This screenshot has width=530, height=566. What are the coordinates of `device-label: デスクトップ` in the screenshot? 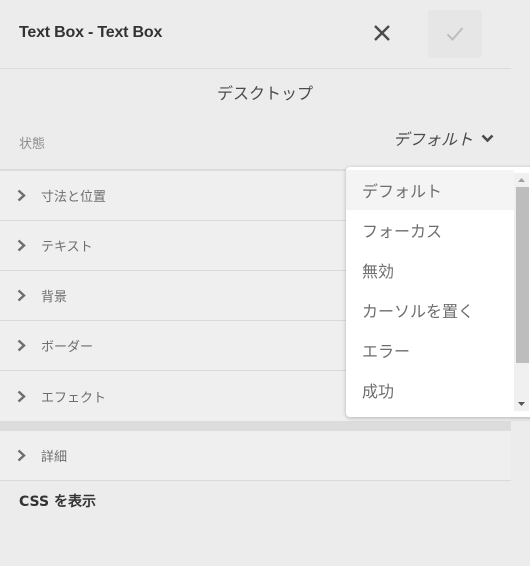 It's located at (264, 93).